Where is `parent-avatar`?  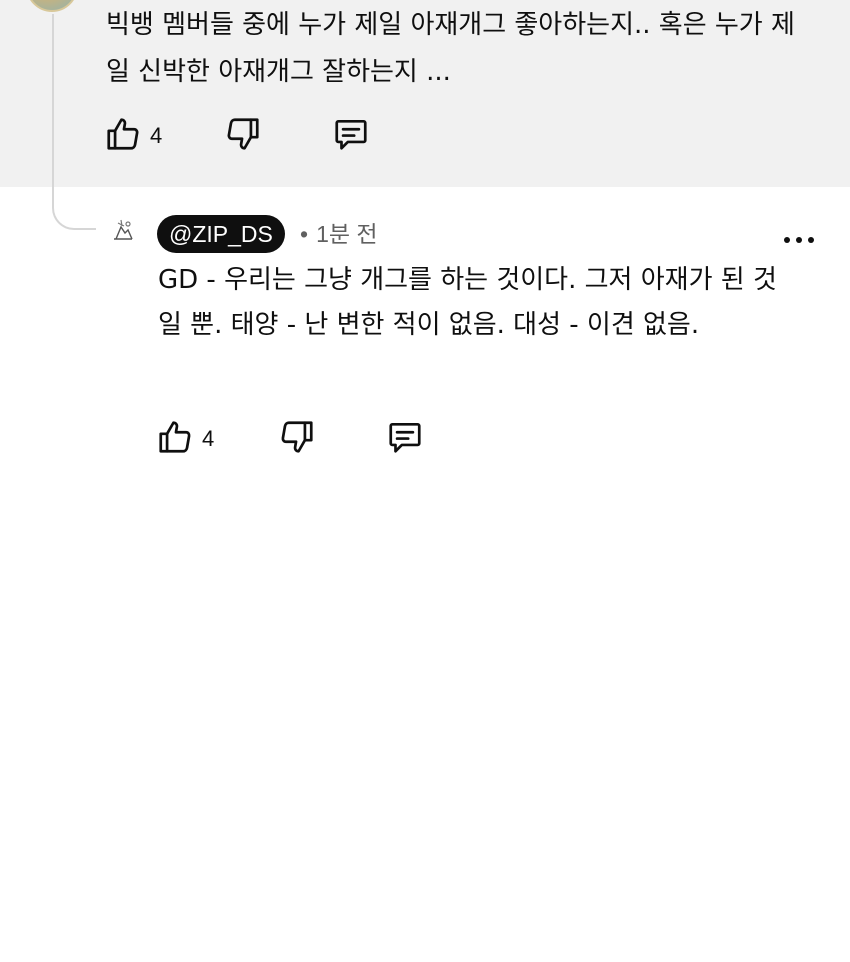
parent-avatar is located at coordinates (52, 6).